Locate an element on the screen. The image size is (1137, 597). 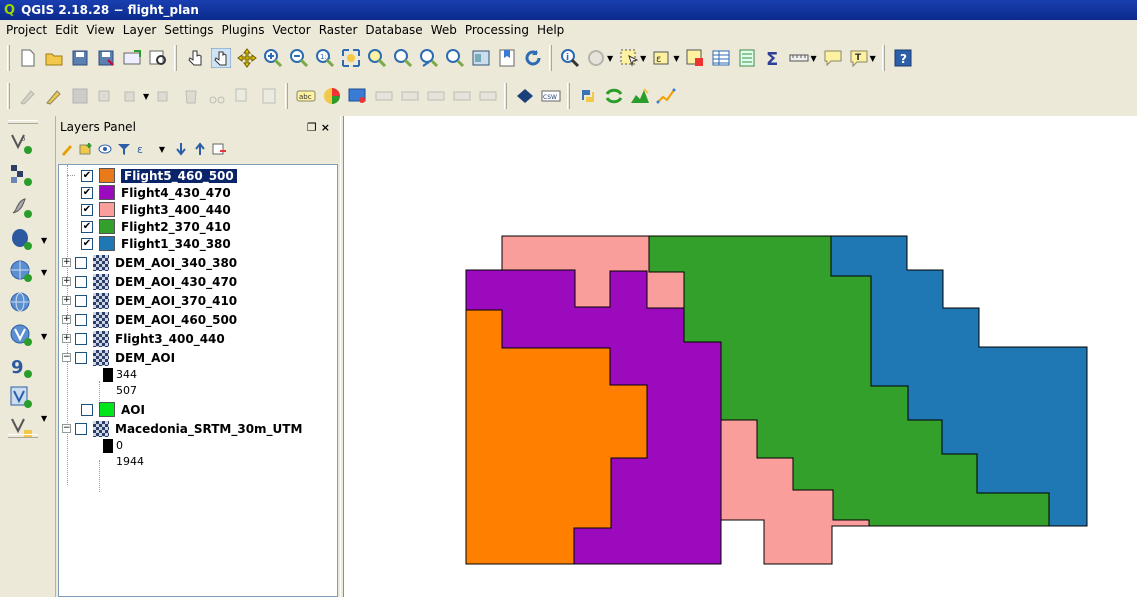
composer-manager-icon is located at coordinates (158, 58).